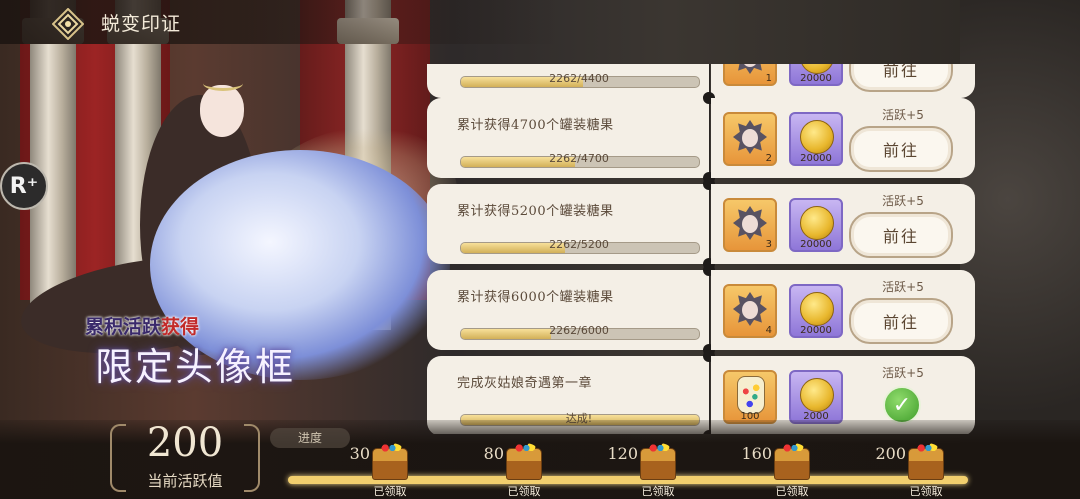  What do you see at coordinates (768, 78) in the screenshot?
I see `reward-count: 1` at bounding box center [768, 78].